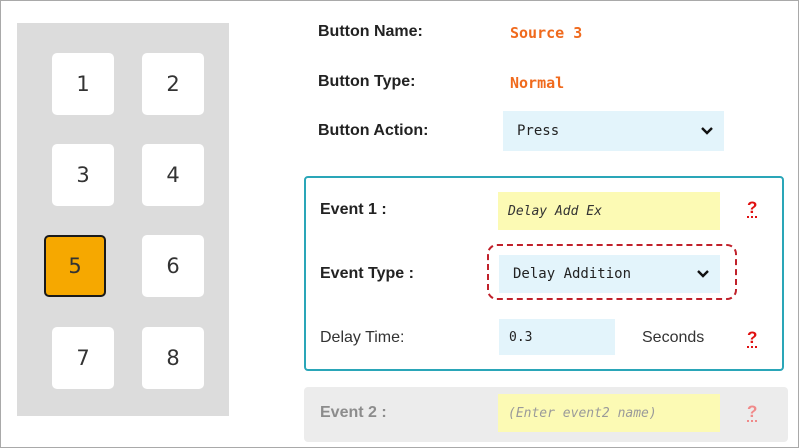 The image size is (799, 448). What do you see at coordinates (173, 84) in the screenshot?
I see `key-2: 2` at bounding box center [173, 84].